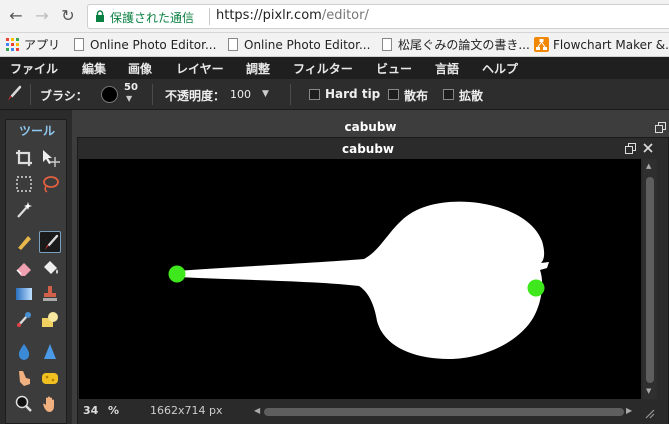  What do you see at coordinates (536, 288) in the screenshot?
I see `end-point-marker` at bounding box center [536, 288].